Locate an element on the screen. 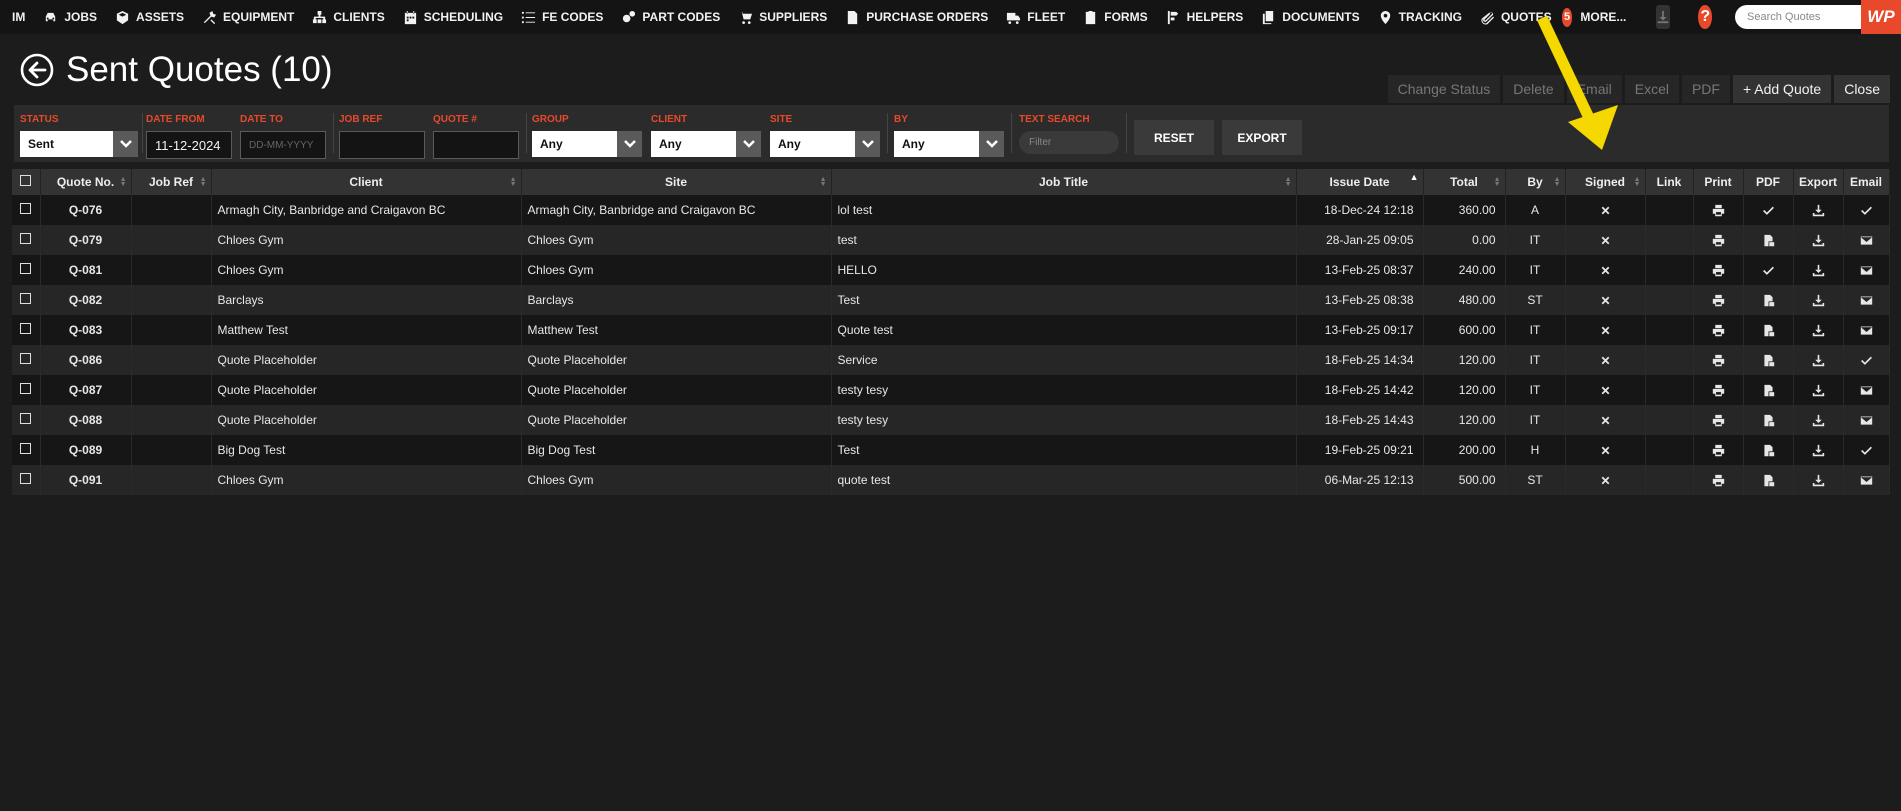  nav-item-tracking: TRACKING is located at coordinates (1421, 17).